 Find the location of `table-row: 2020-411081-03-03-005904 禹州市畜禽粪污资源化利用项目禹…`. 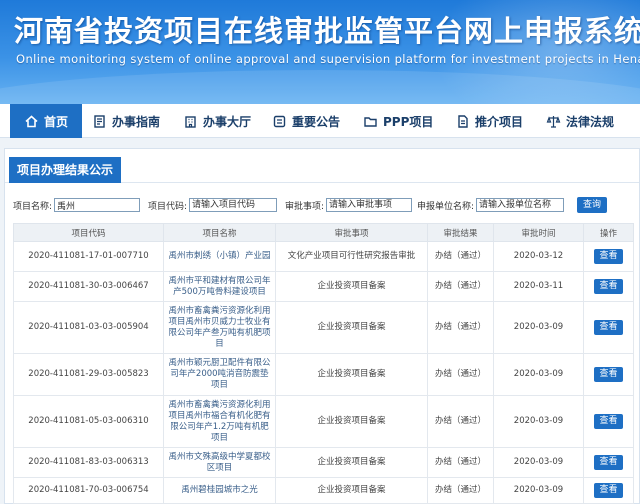

table-row: 2020-411081-03-03-005904 禹州市畜禽粪污资源化利用项目禹… is located at coordinates (323, 327).